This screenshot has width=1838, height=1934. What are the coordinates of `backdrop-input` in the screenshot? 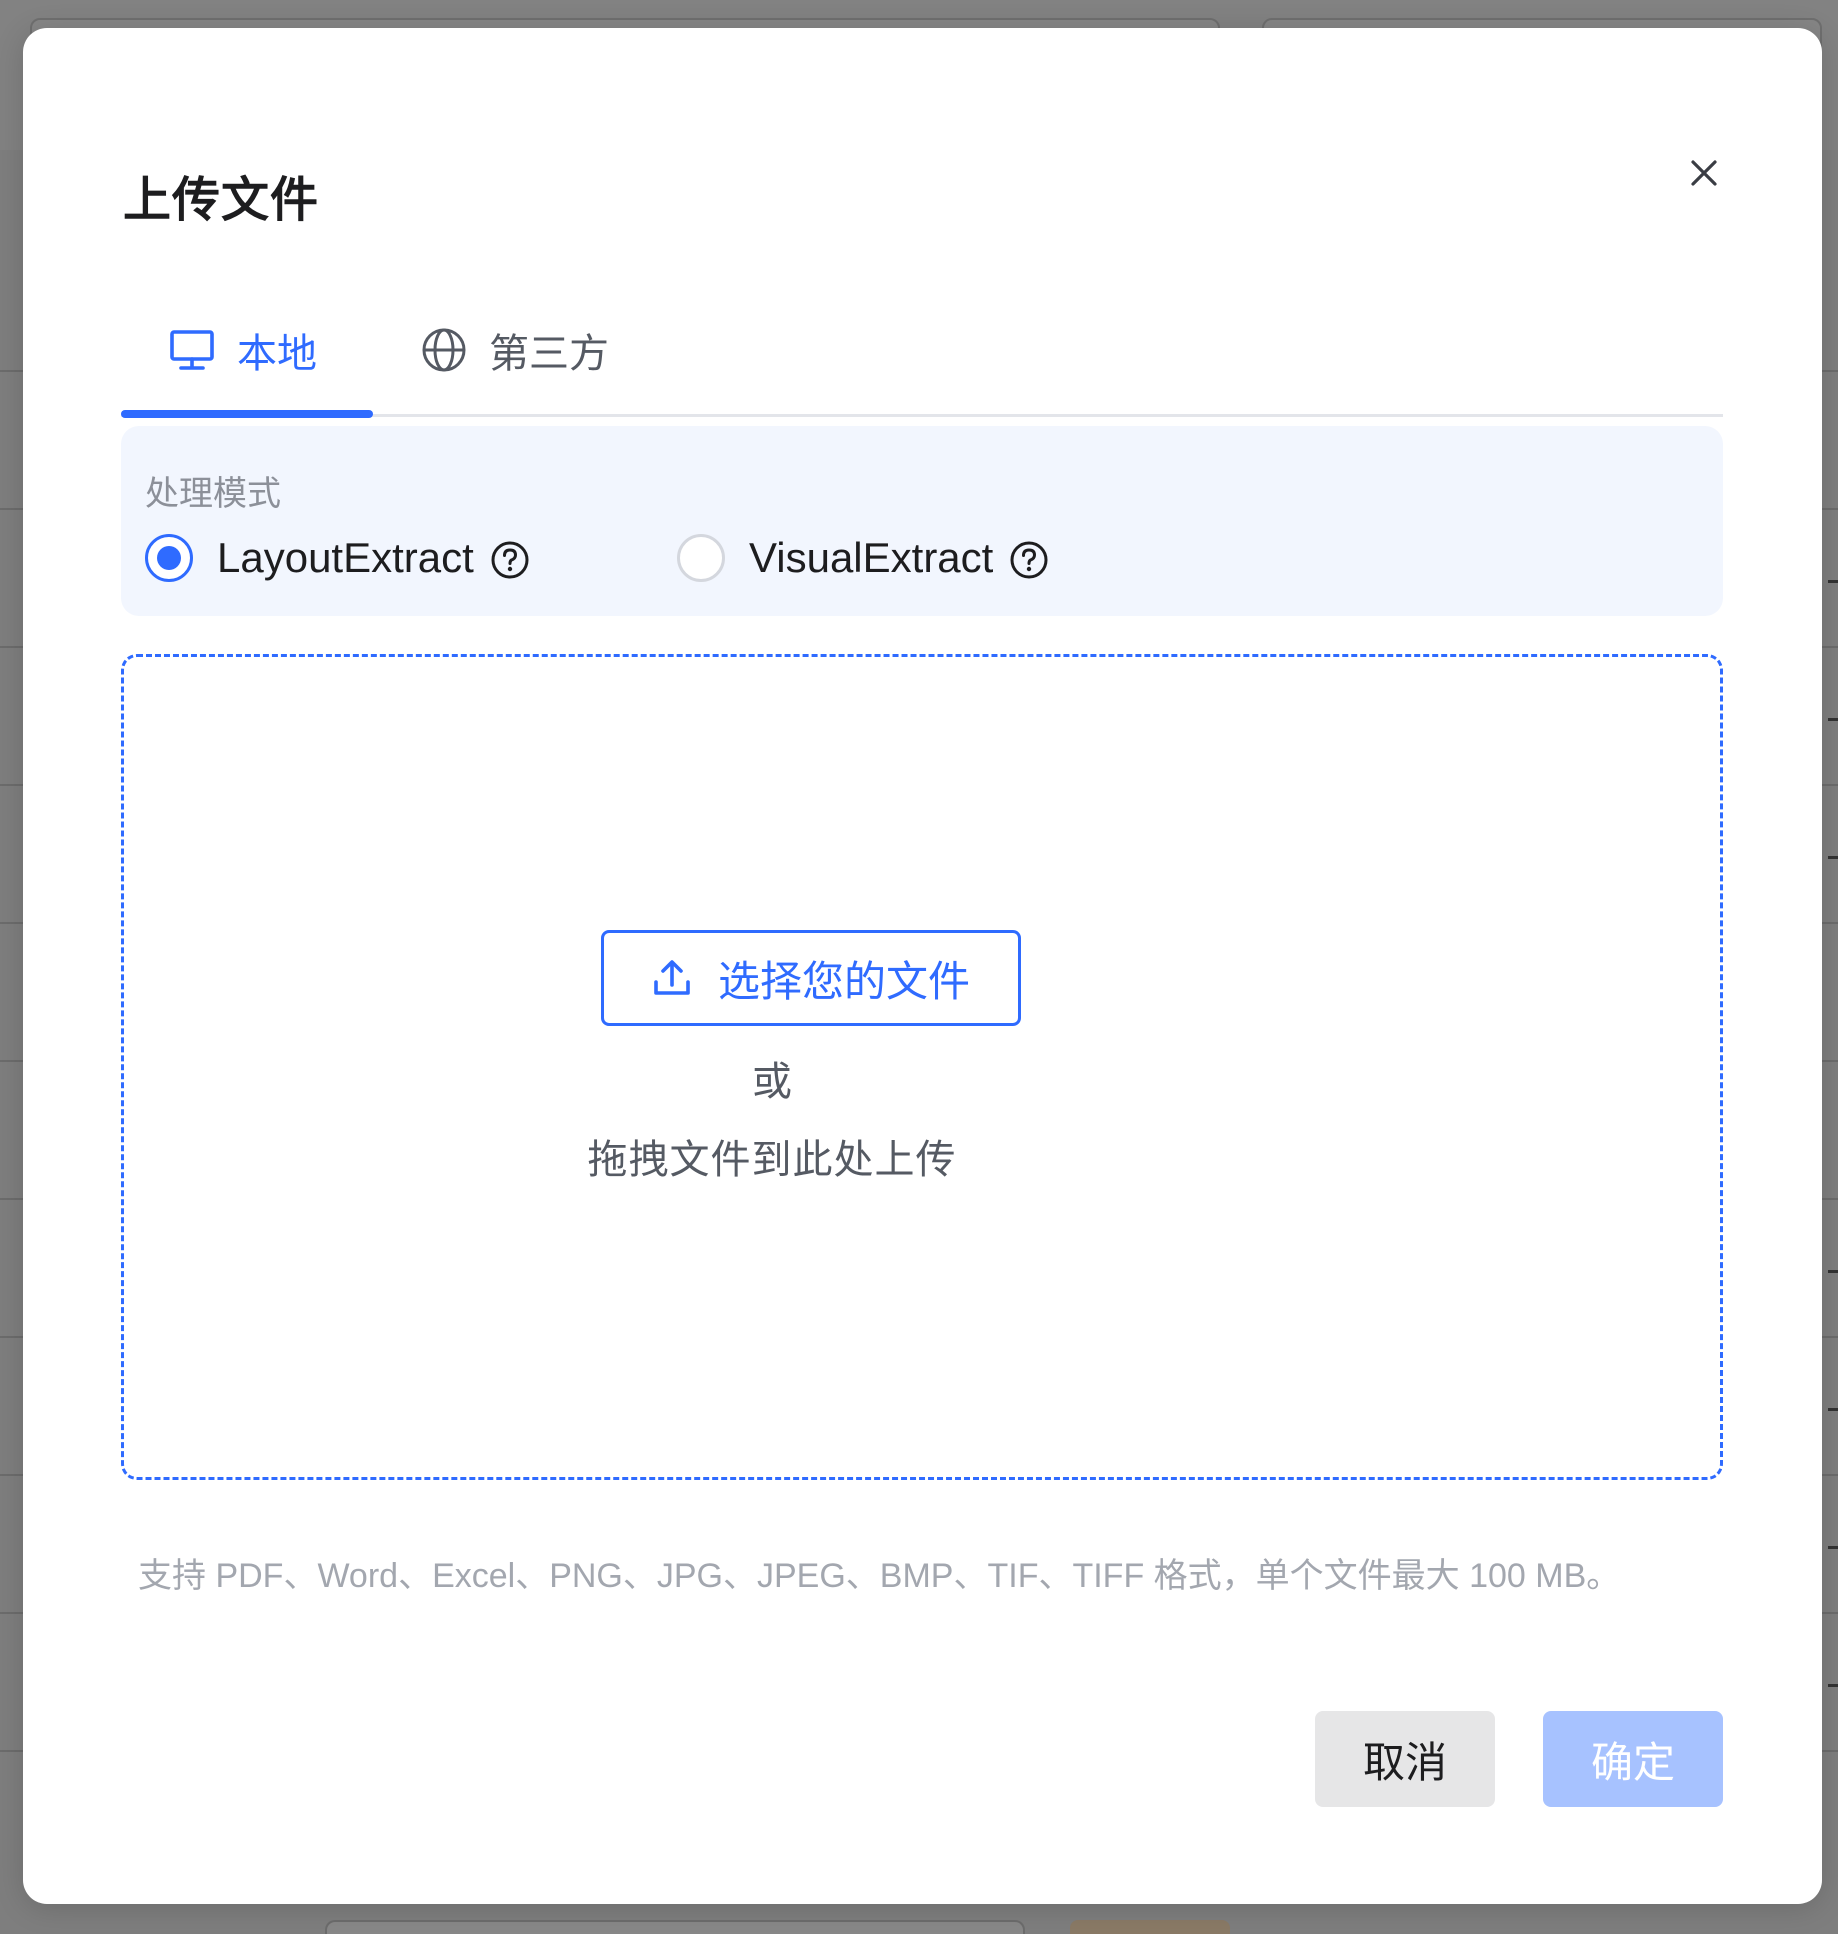 It's located at (675, 1927).